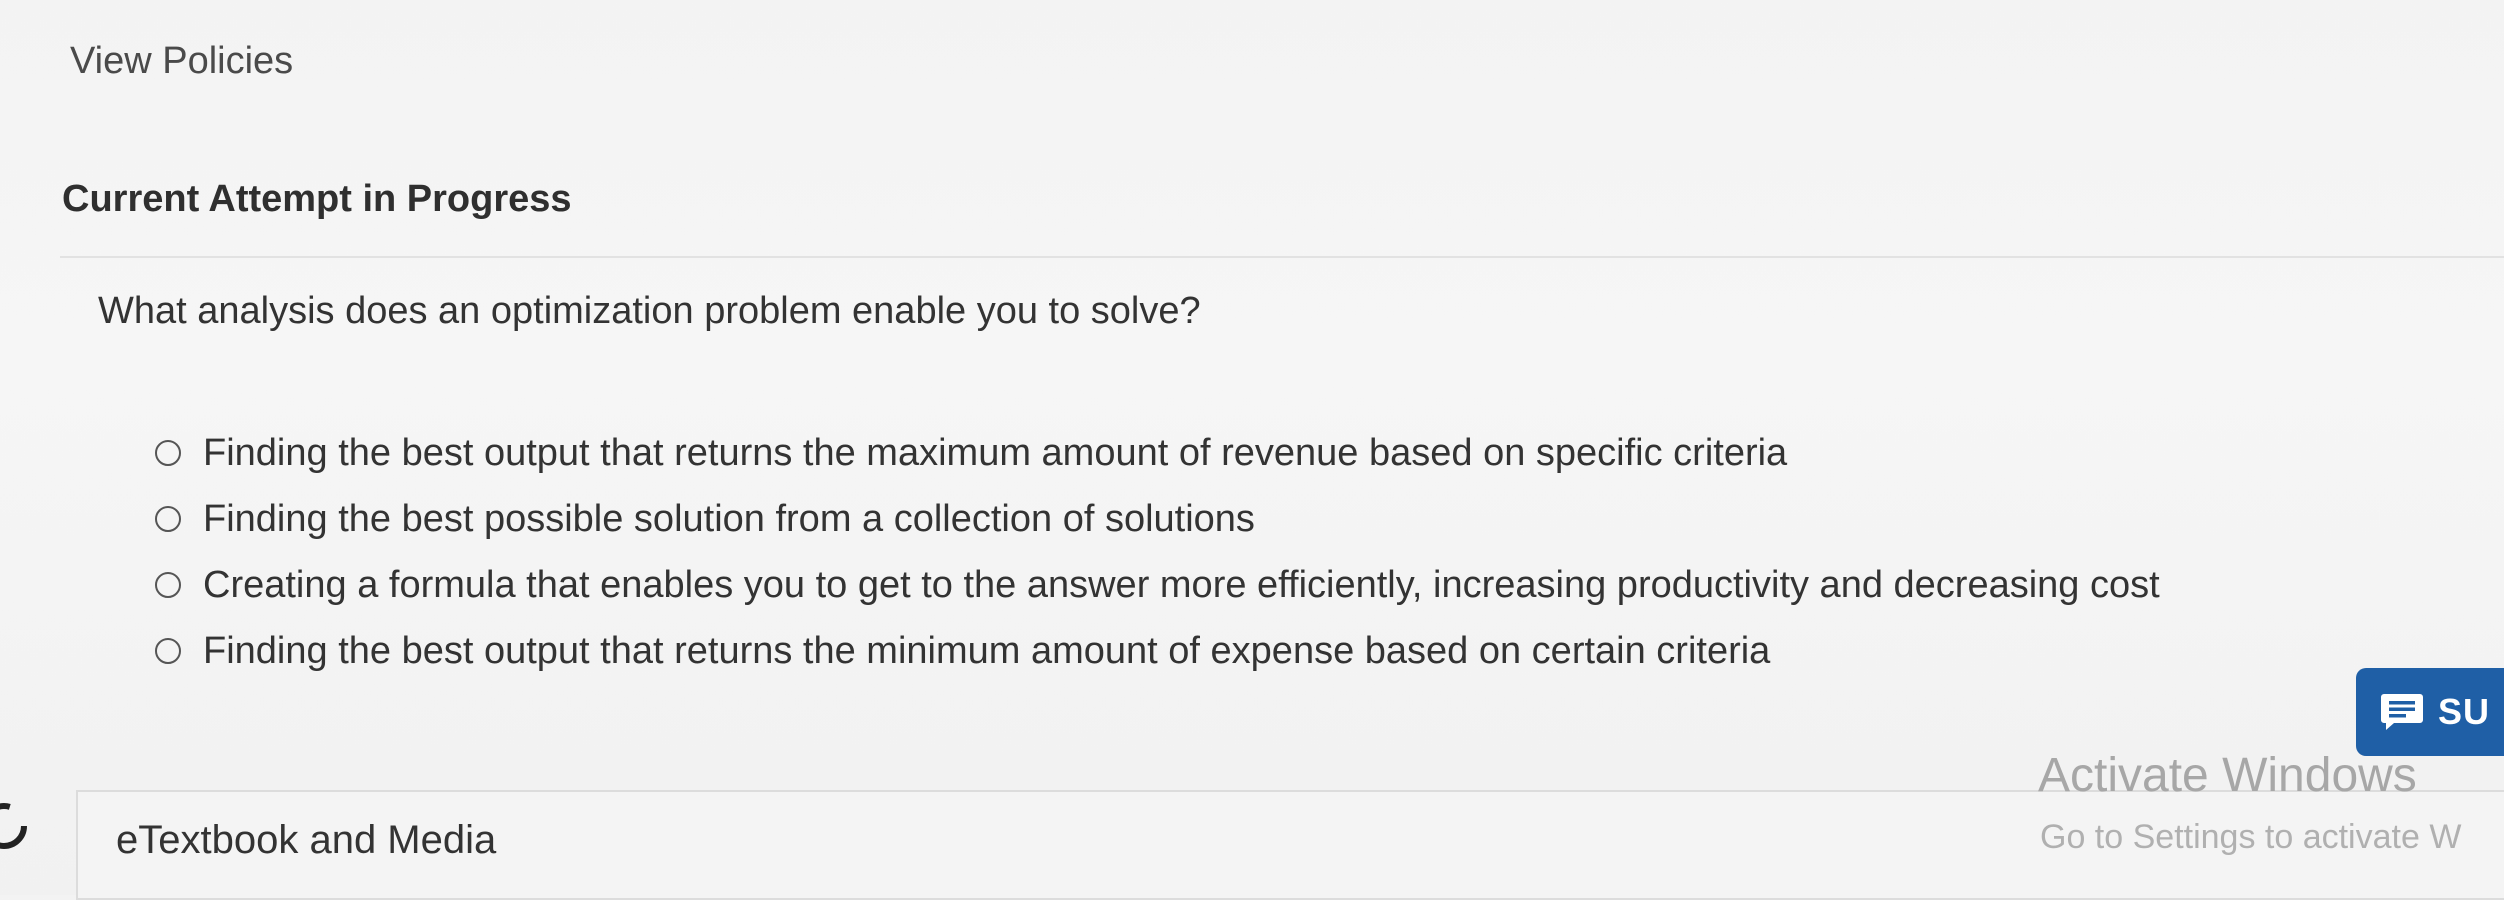 This screenshot has width=2504, height=900. What do you see at coordinates (2430, 712) in the screenshot?
I see `support-button: SU` at bounding box center [2430, 712].